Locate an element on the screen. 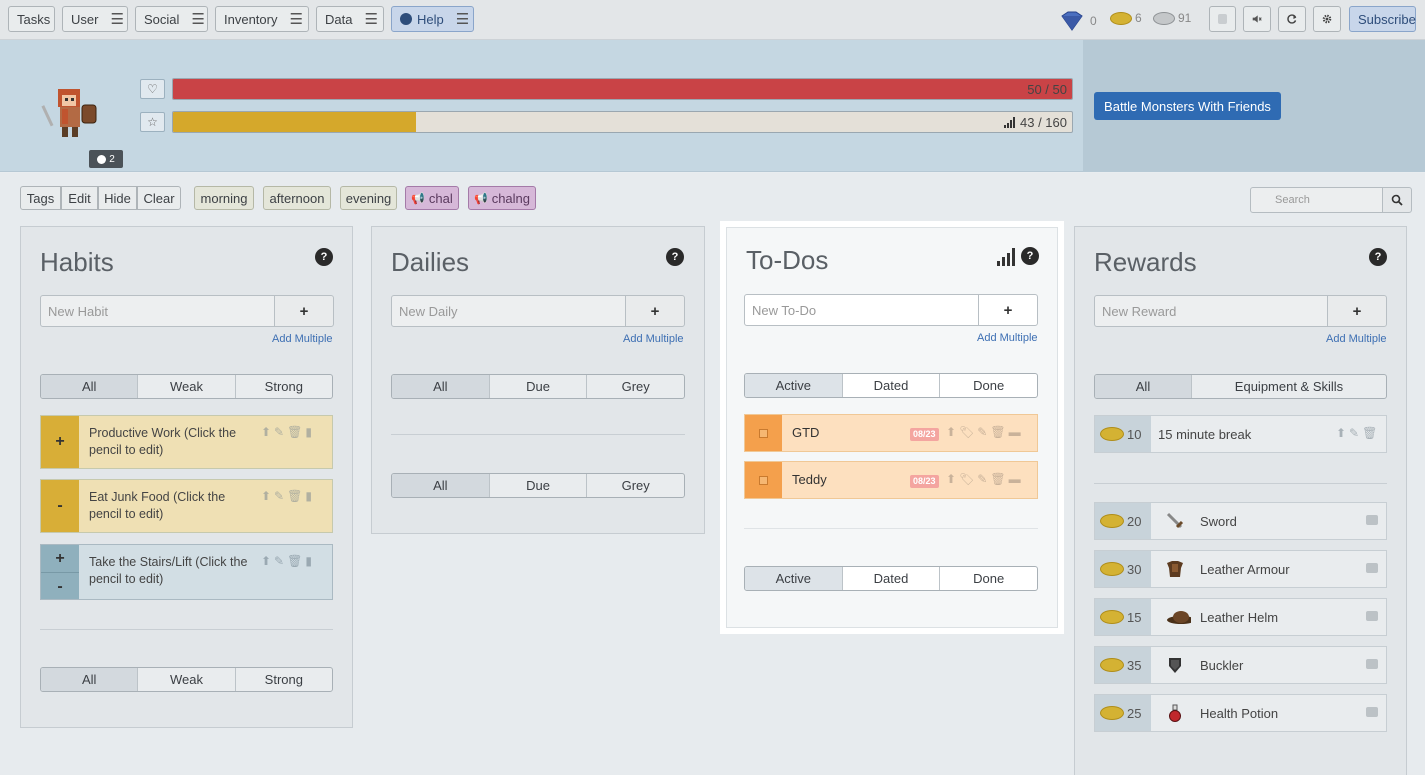 The width and height of the screenshot is (1425, 775). health-bar-fill is located at coordinates (622, 89).